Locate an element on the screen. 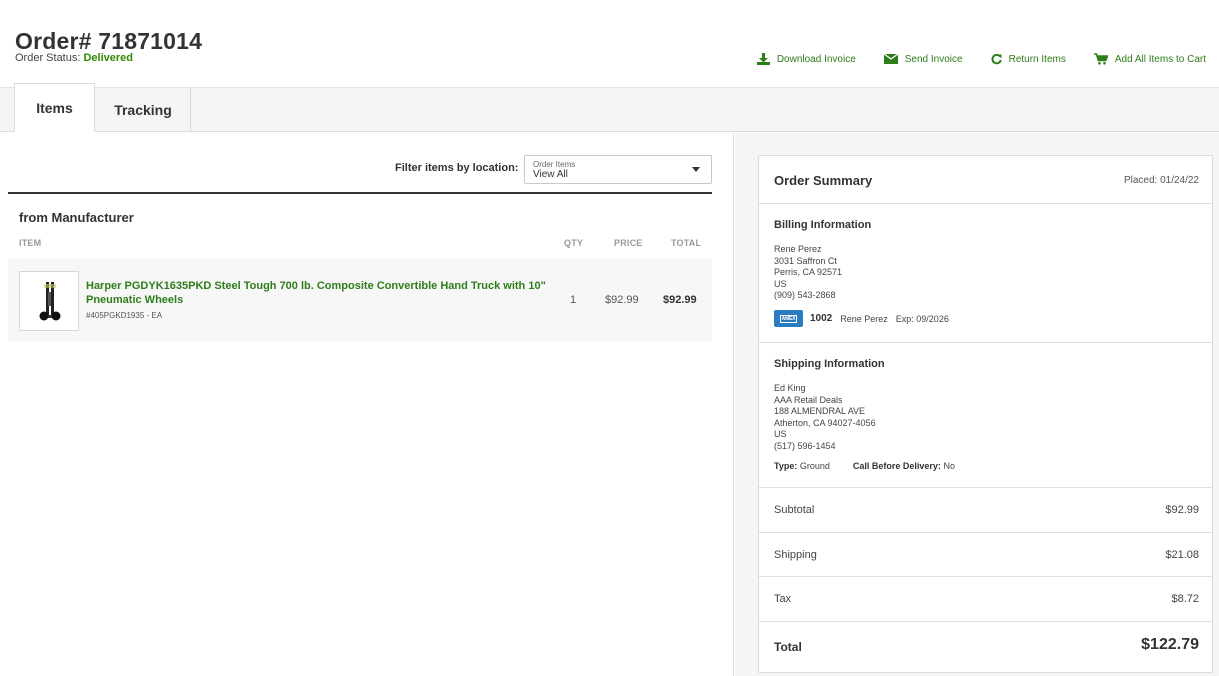 The width and height of the screenshot is (1219, 676). billing-line: 3031 Saffron Ct is located at coordinates (805, 260).